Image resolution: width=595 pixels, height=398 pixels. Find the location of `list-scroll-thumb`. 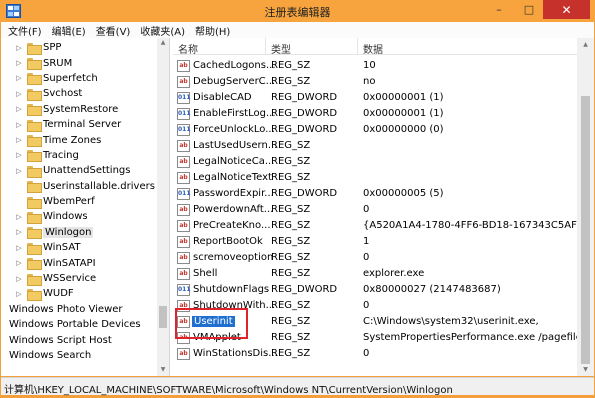

list-scroll-thumb is located at coordinates (585, 230).